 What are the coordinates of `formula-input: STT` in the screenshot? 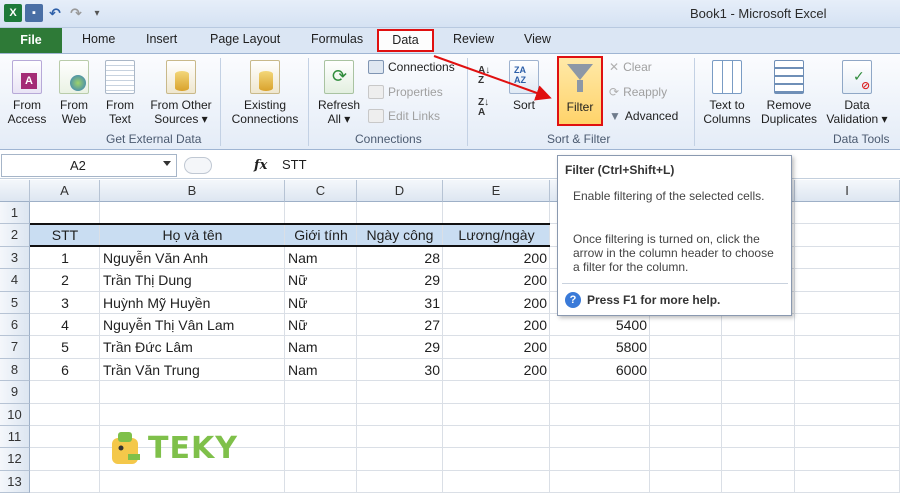 It's located at (294, 164).